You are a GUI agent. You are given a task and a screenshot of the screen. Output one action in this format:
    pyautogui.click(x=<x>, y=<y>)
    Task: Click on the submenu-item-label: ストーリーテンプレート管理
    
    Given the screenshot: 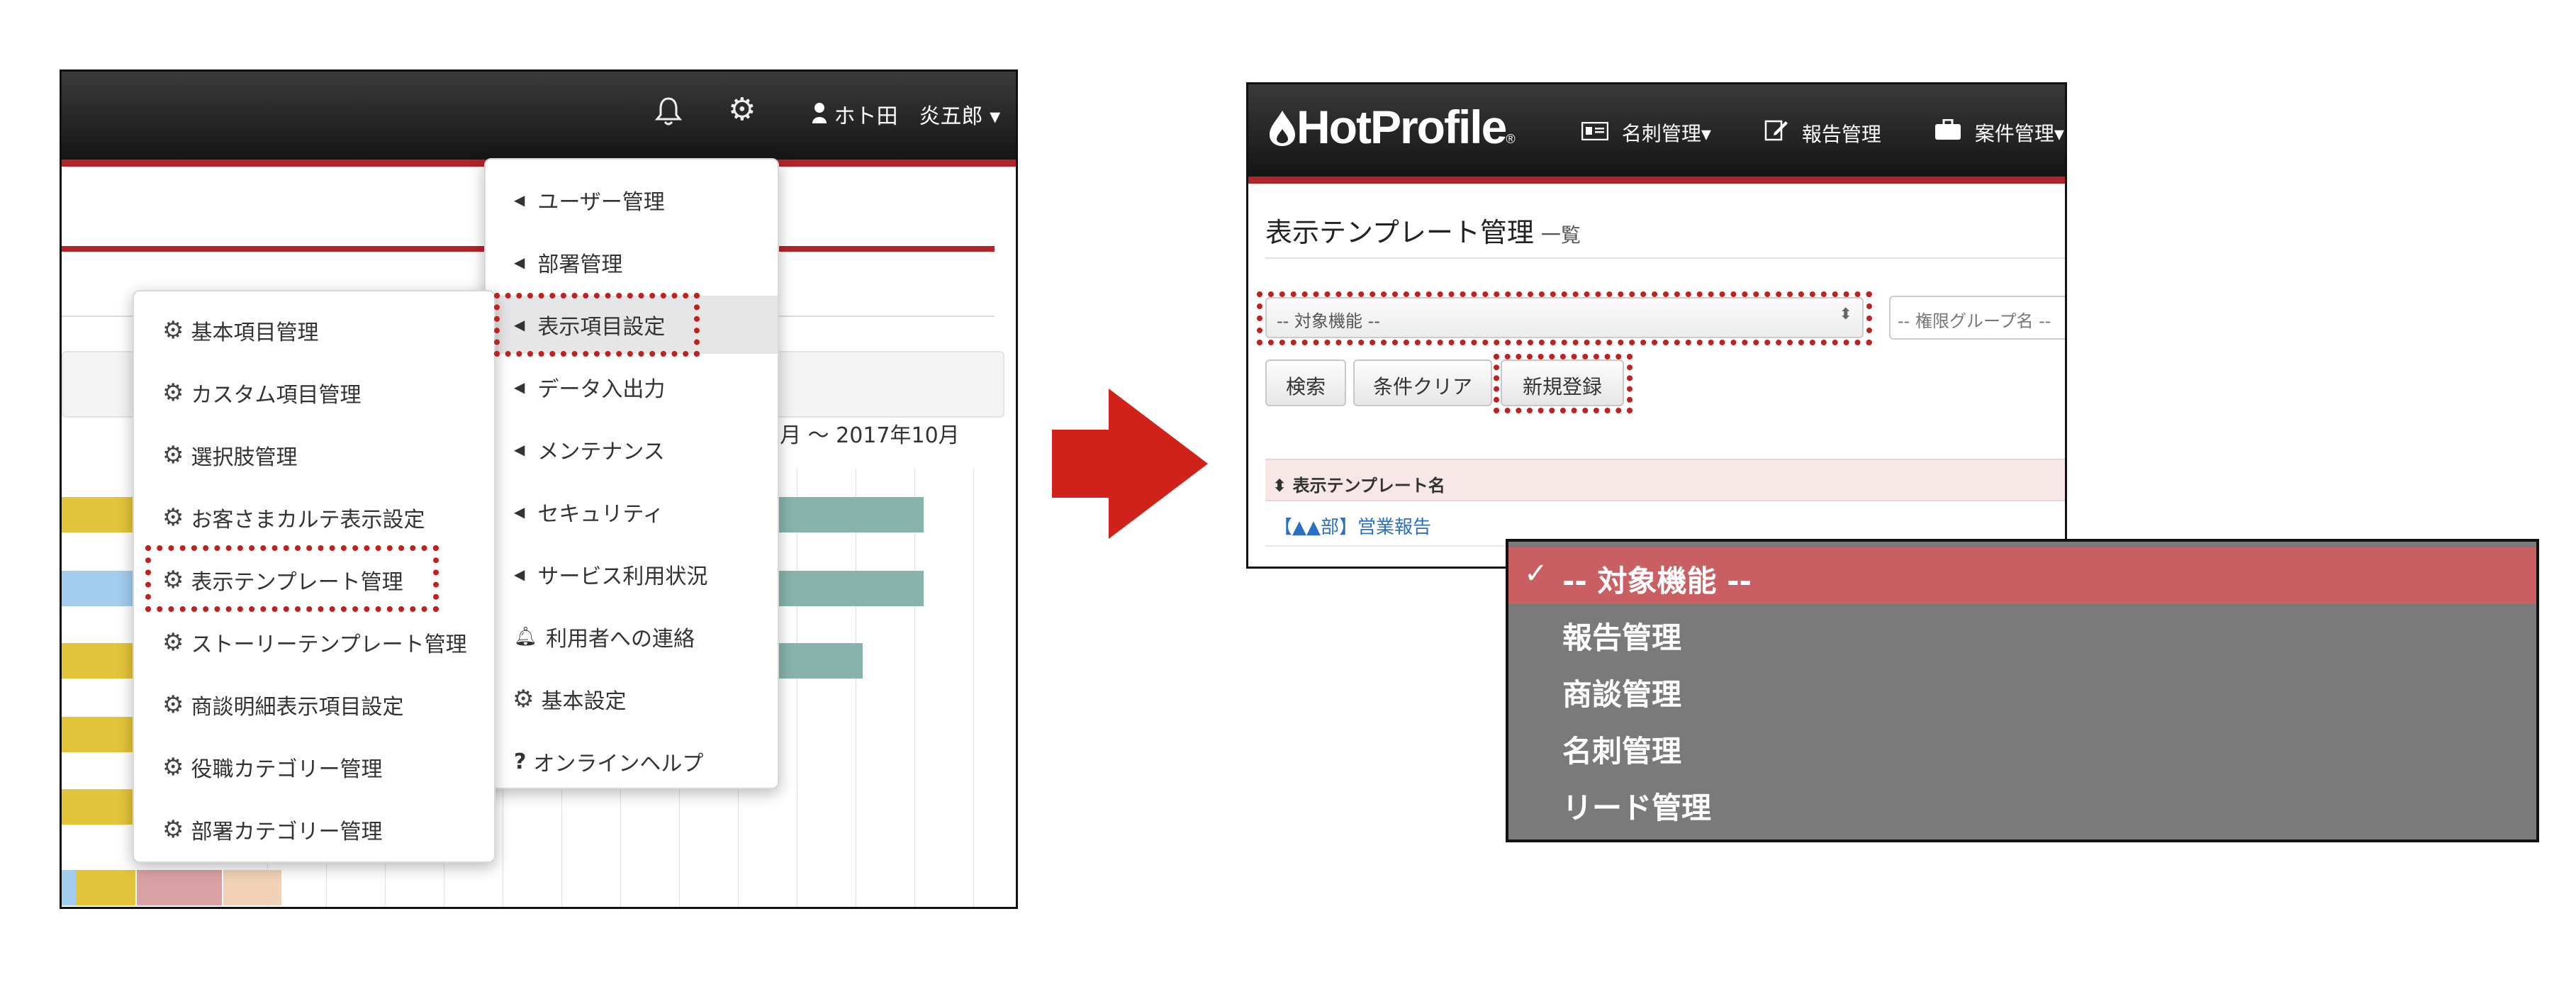 What is the action you would take?
    pyautogui.click(x=329, y=644)
    